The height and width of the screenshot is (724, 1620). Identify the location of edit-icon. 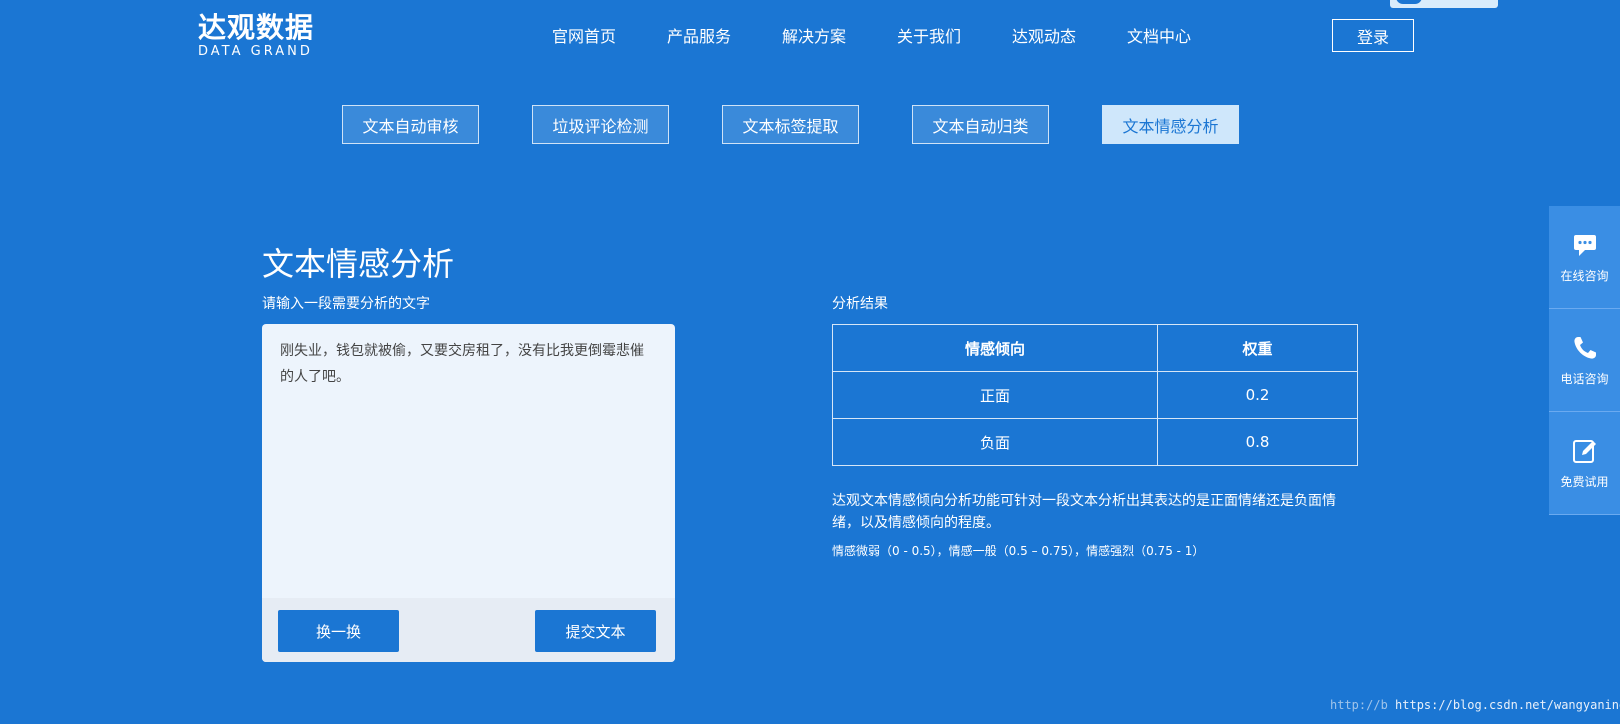
(1584, 451).